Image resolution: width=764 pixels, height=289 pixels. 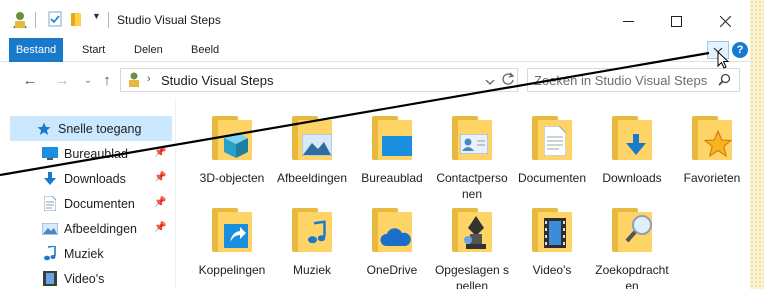 I want to click on folder-downloads: Downloads, so click(x=632, y=149).